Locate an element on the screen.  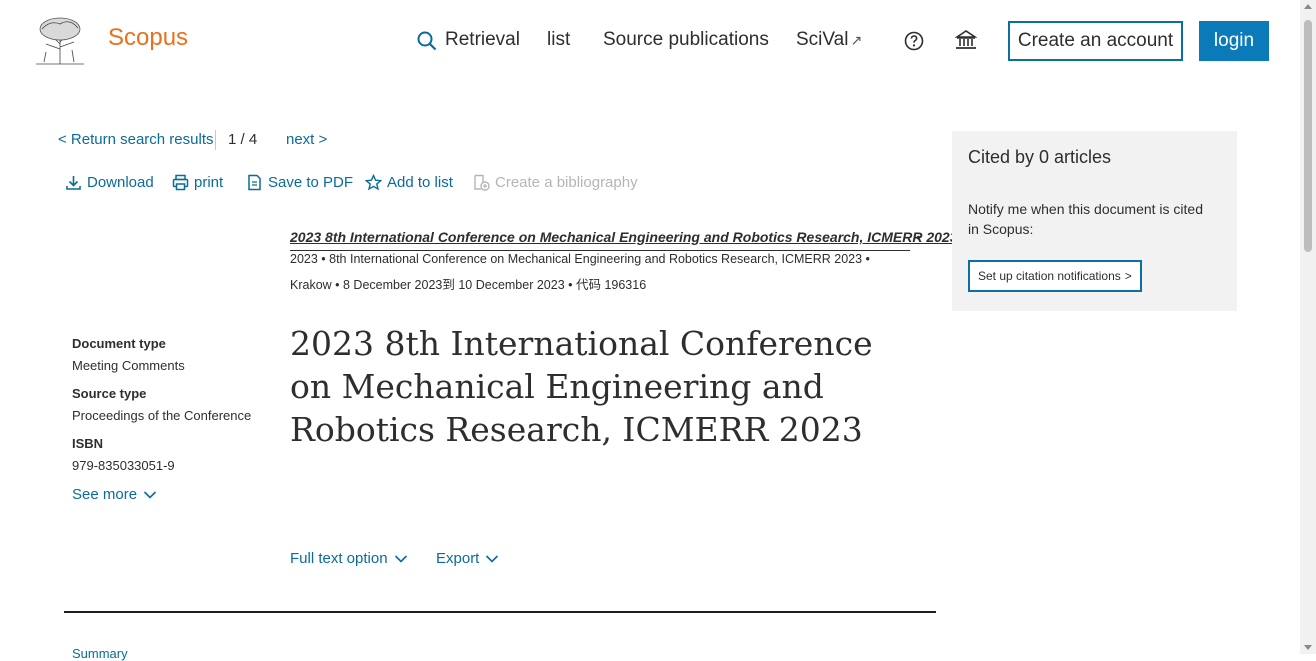
print-icon is located at coordinates (180, 182).